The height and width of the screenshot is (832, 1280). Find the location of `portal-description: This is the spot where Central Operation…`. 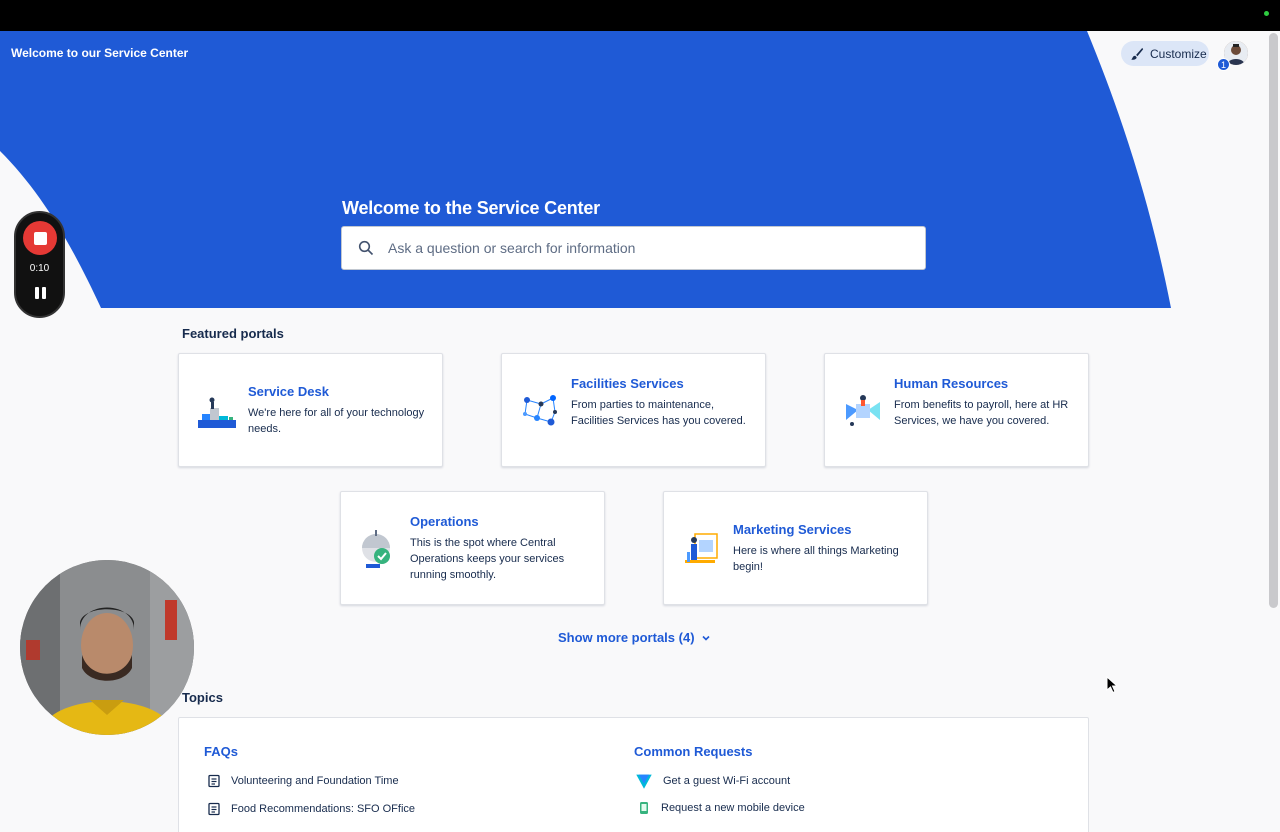

portal-description: This is the spot where Central Operation… is located at coordinates (487, 559).